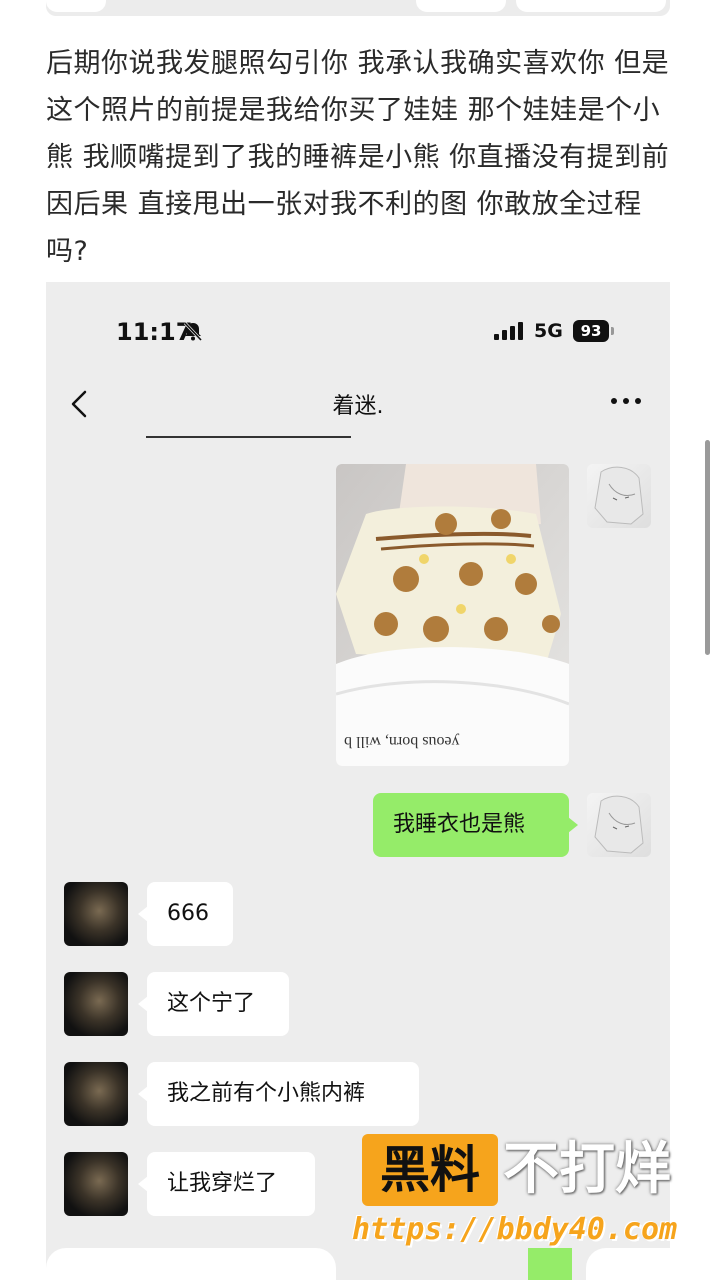 The height and width of the screenshot is (1280, 716). Describe the element at coordinates (193, 331) in the screenshot. I see `bell-muted-icon` at that location.